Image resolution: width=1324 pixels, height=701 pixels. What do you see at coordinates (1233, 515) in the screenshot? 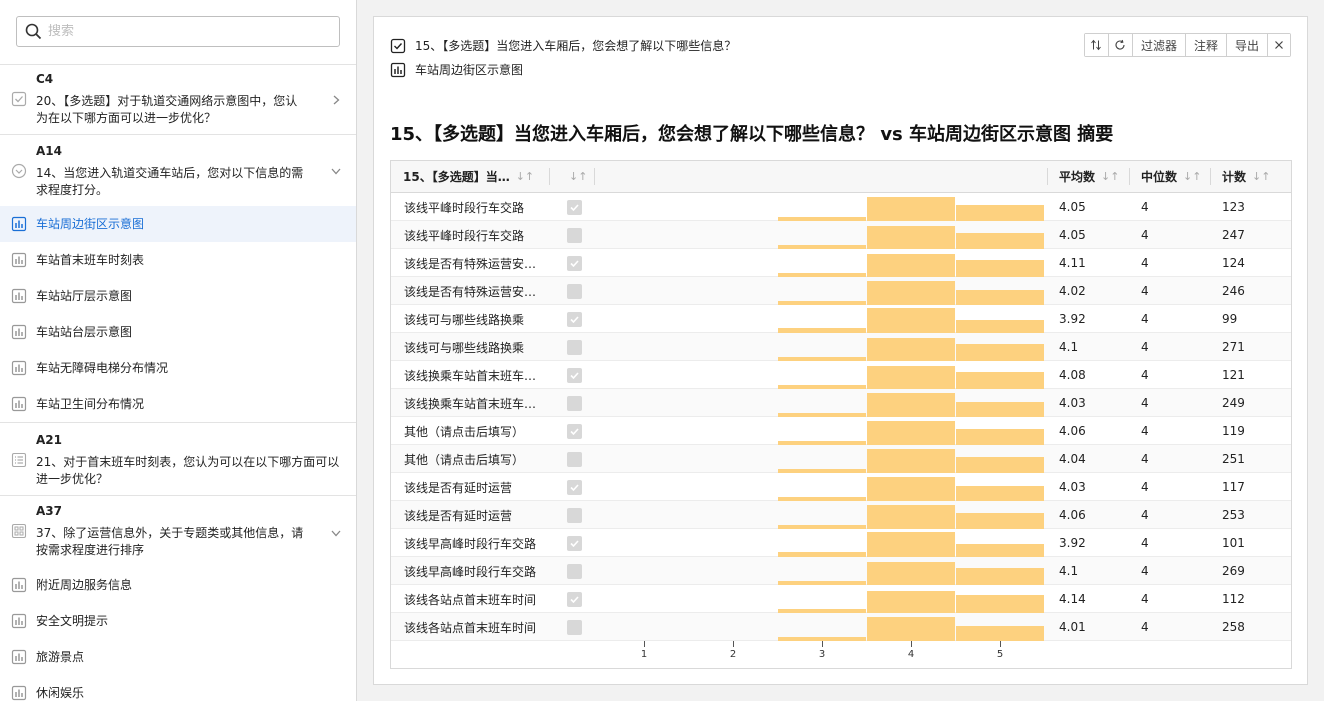
I see `row-count: 253` at bounding box center [1233, 515].